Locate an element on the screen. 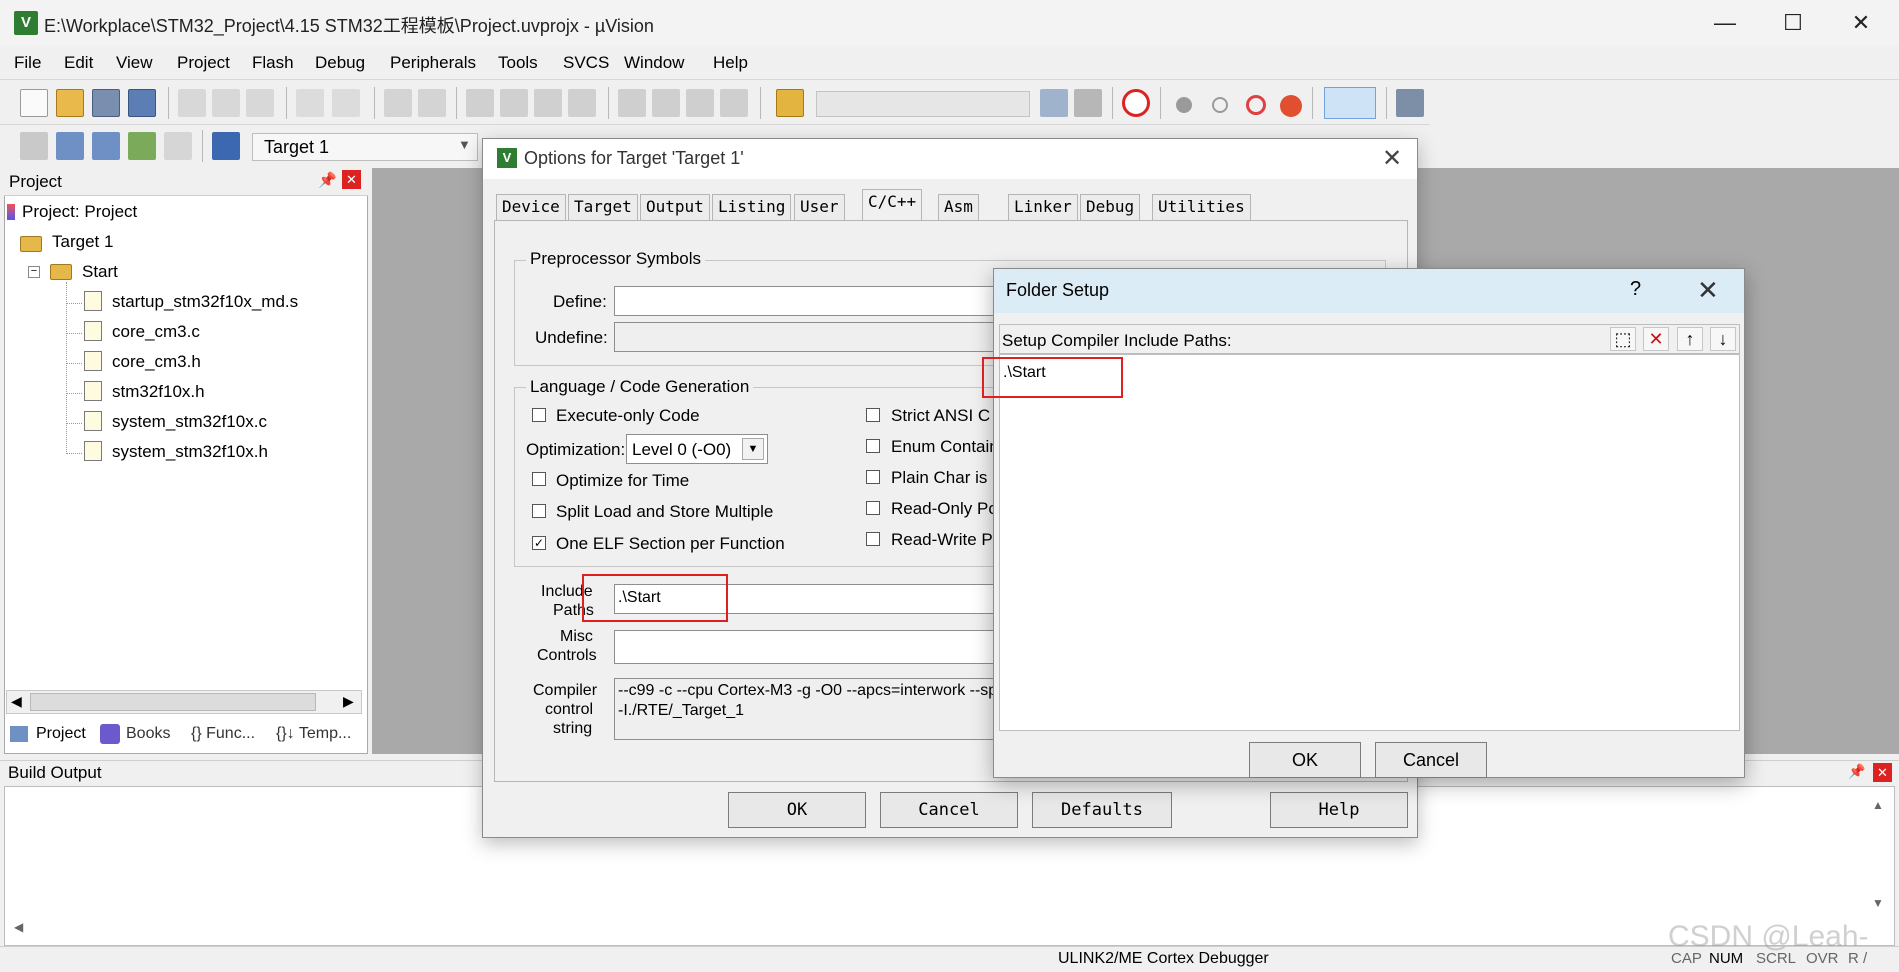 The image size is (1899, 972). prev-bookmark-icon is located at coordinates (514, 103).